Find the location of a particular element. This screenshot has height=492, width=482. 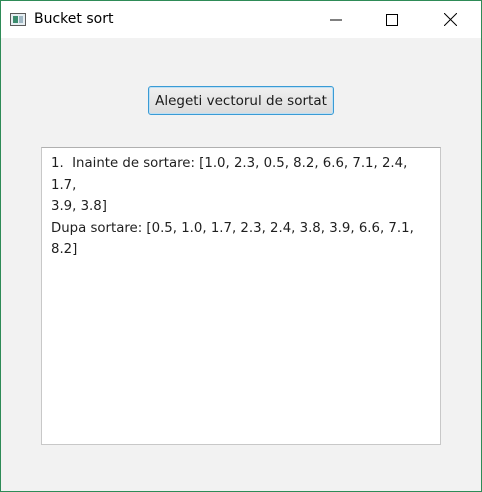

output-line: 3.9, 3.8] is located at coordinates (79, 206).